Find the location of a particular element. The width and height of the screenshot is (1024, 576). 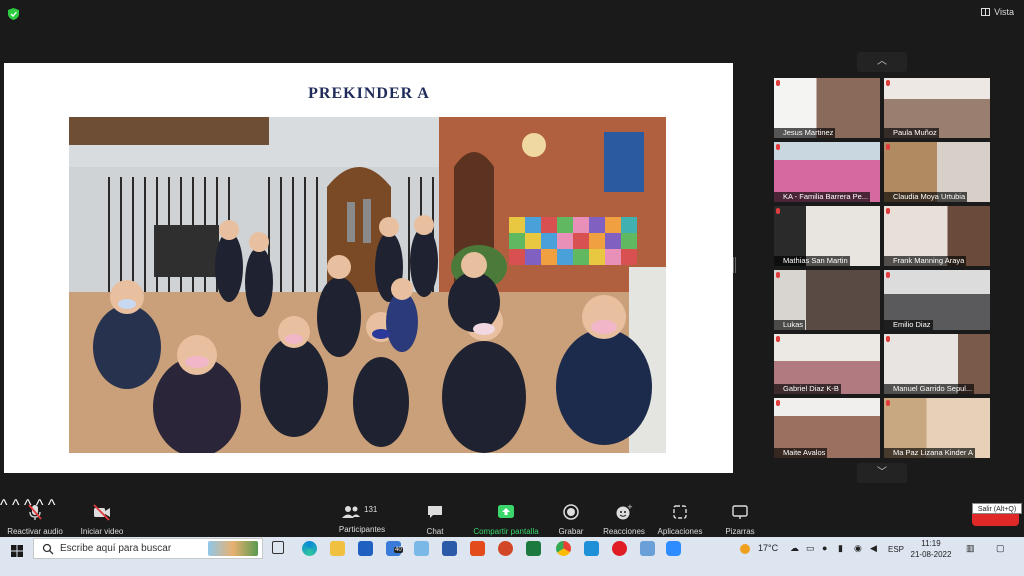

reactions-button: + Reacciones is located at coordinates (624, 517).